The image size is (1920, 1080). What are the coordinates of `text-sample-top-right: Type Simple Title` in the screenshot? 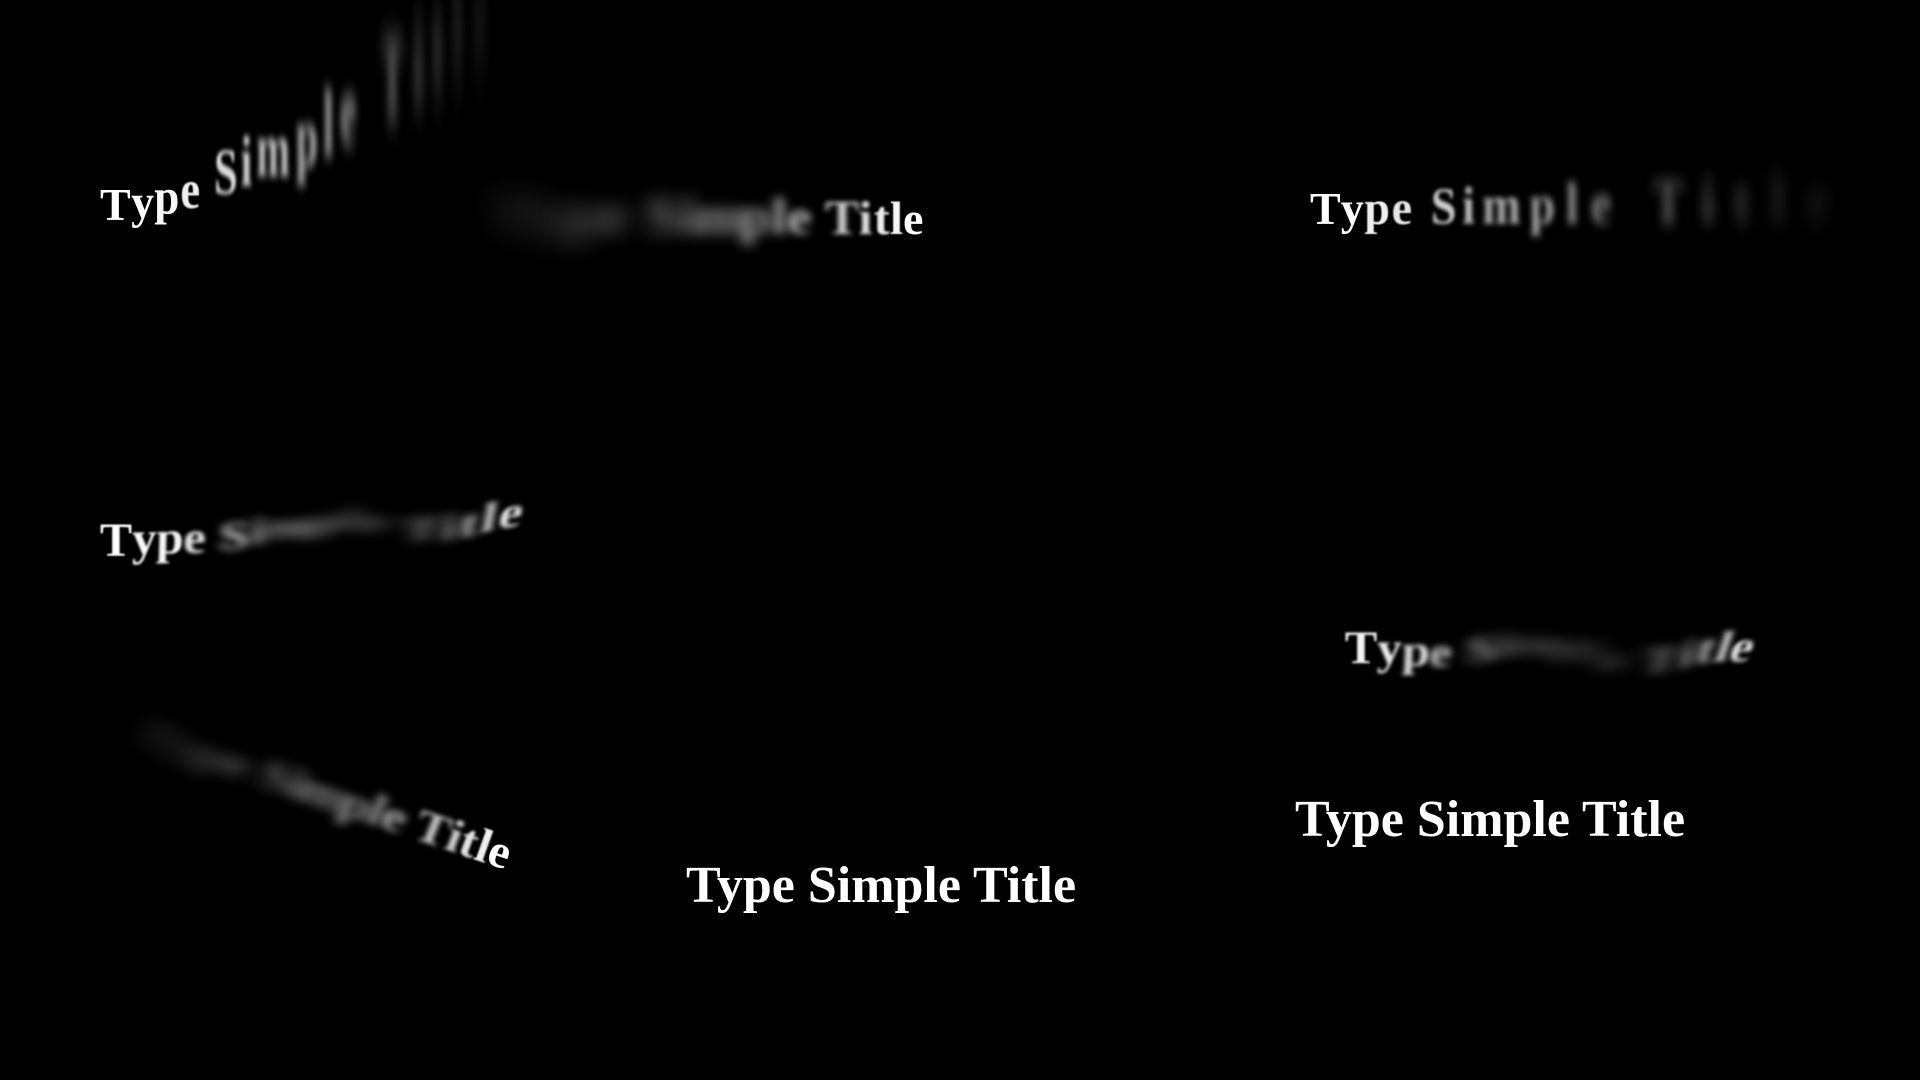 It's located at (1582, 198).